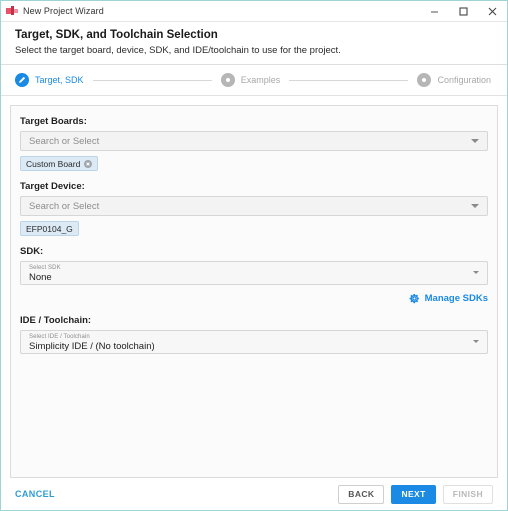 This screenshot has width=508, height=511. Describe the element at coordinates (59, 337) in the screenshot. I see `ide-toolchain-mini-label: Select IDE / Toolchain` at that location.